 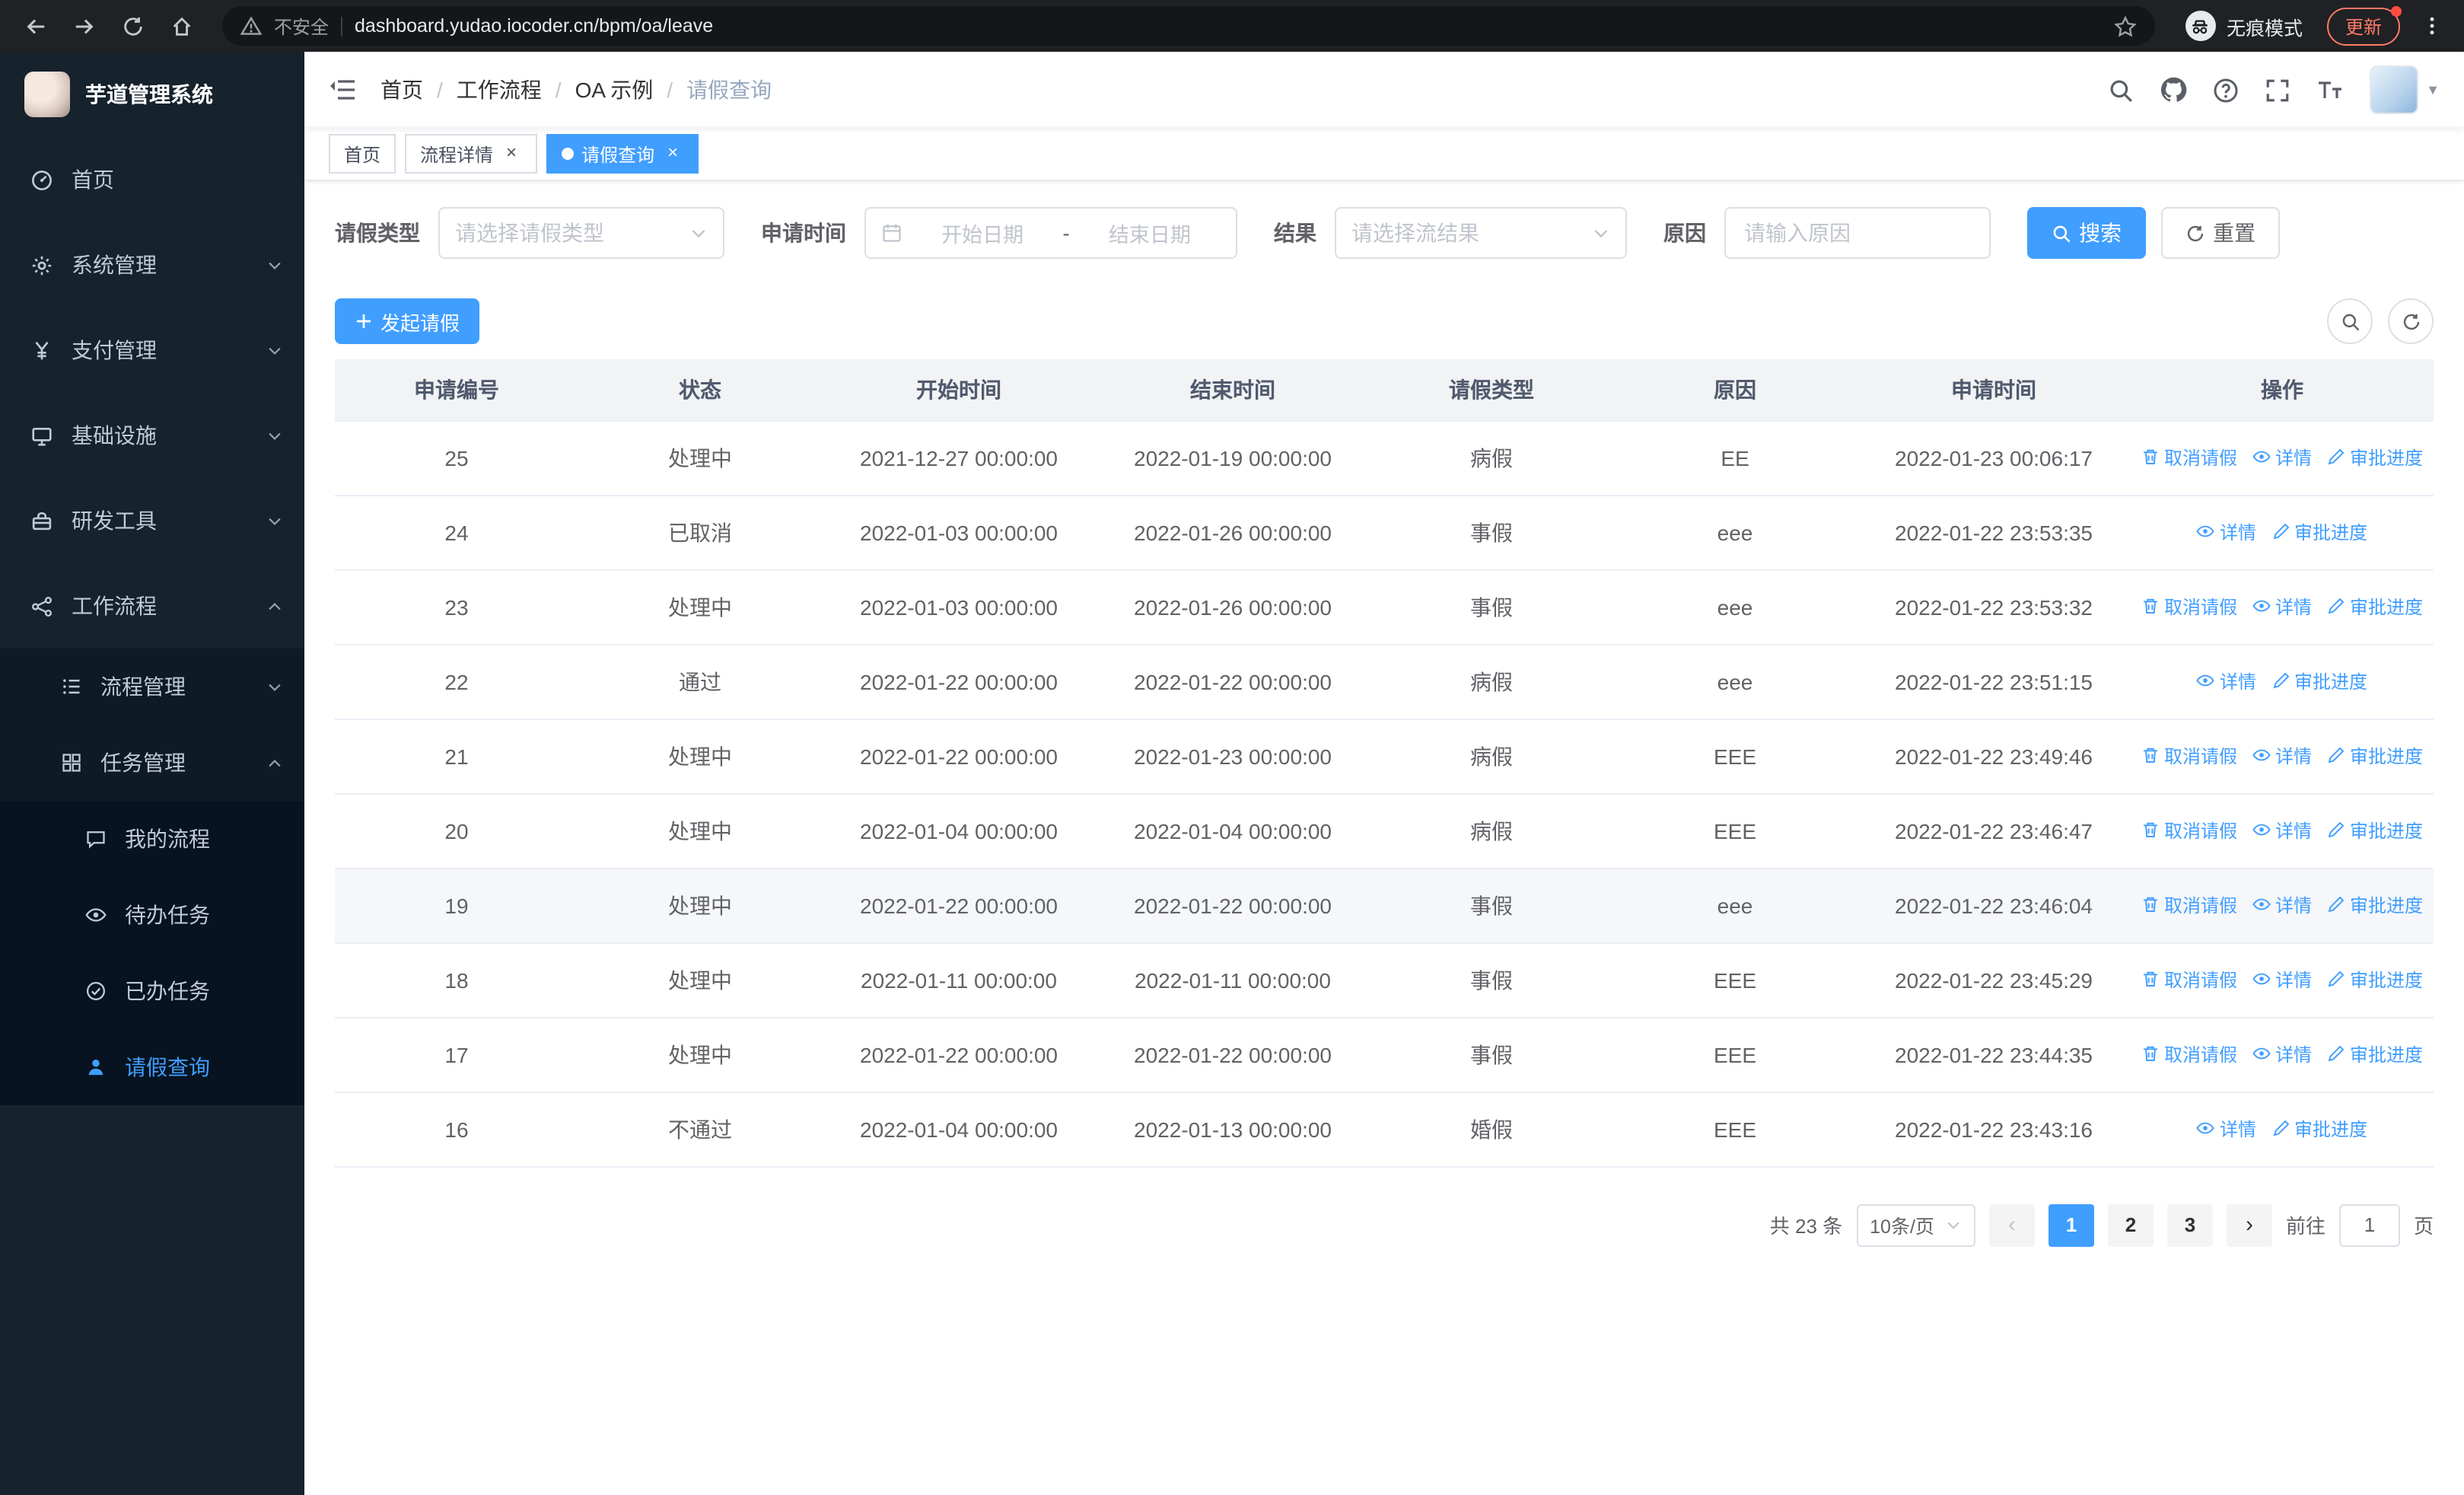 I want to click on next-page-button: ›, so click(x=2249, y=1225).